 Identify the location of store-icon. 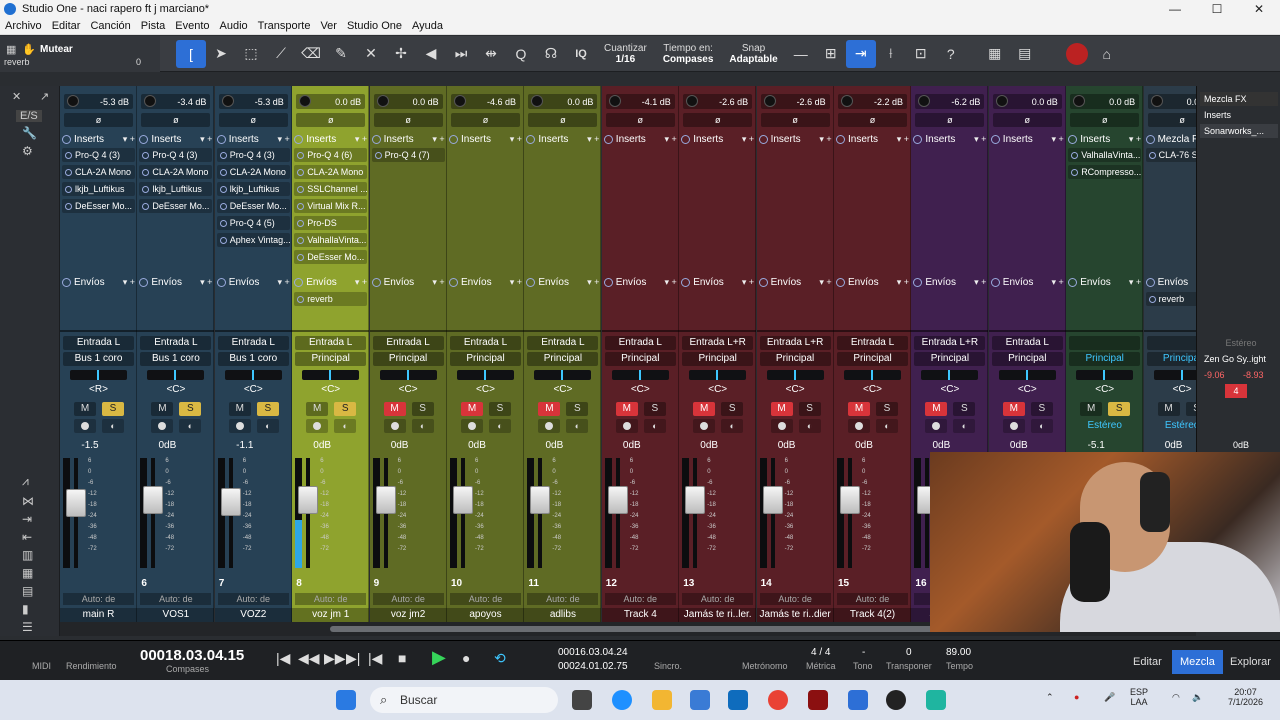
(700, 700).